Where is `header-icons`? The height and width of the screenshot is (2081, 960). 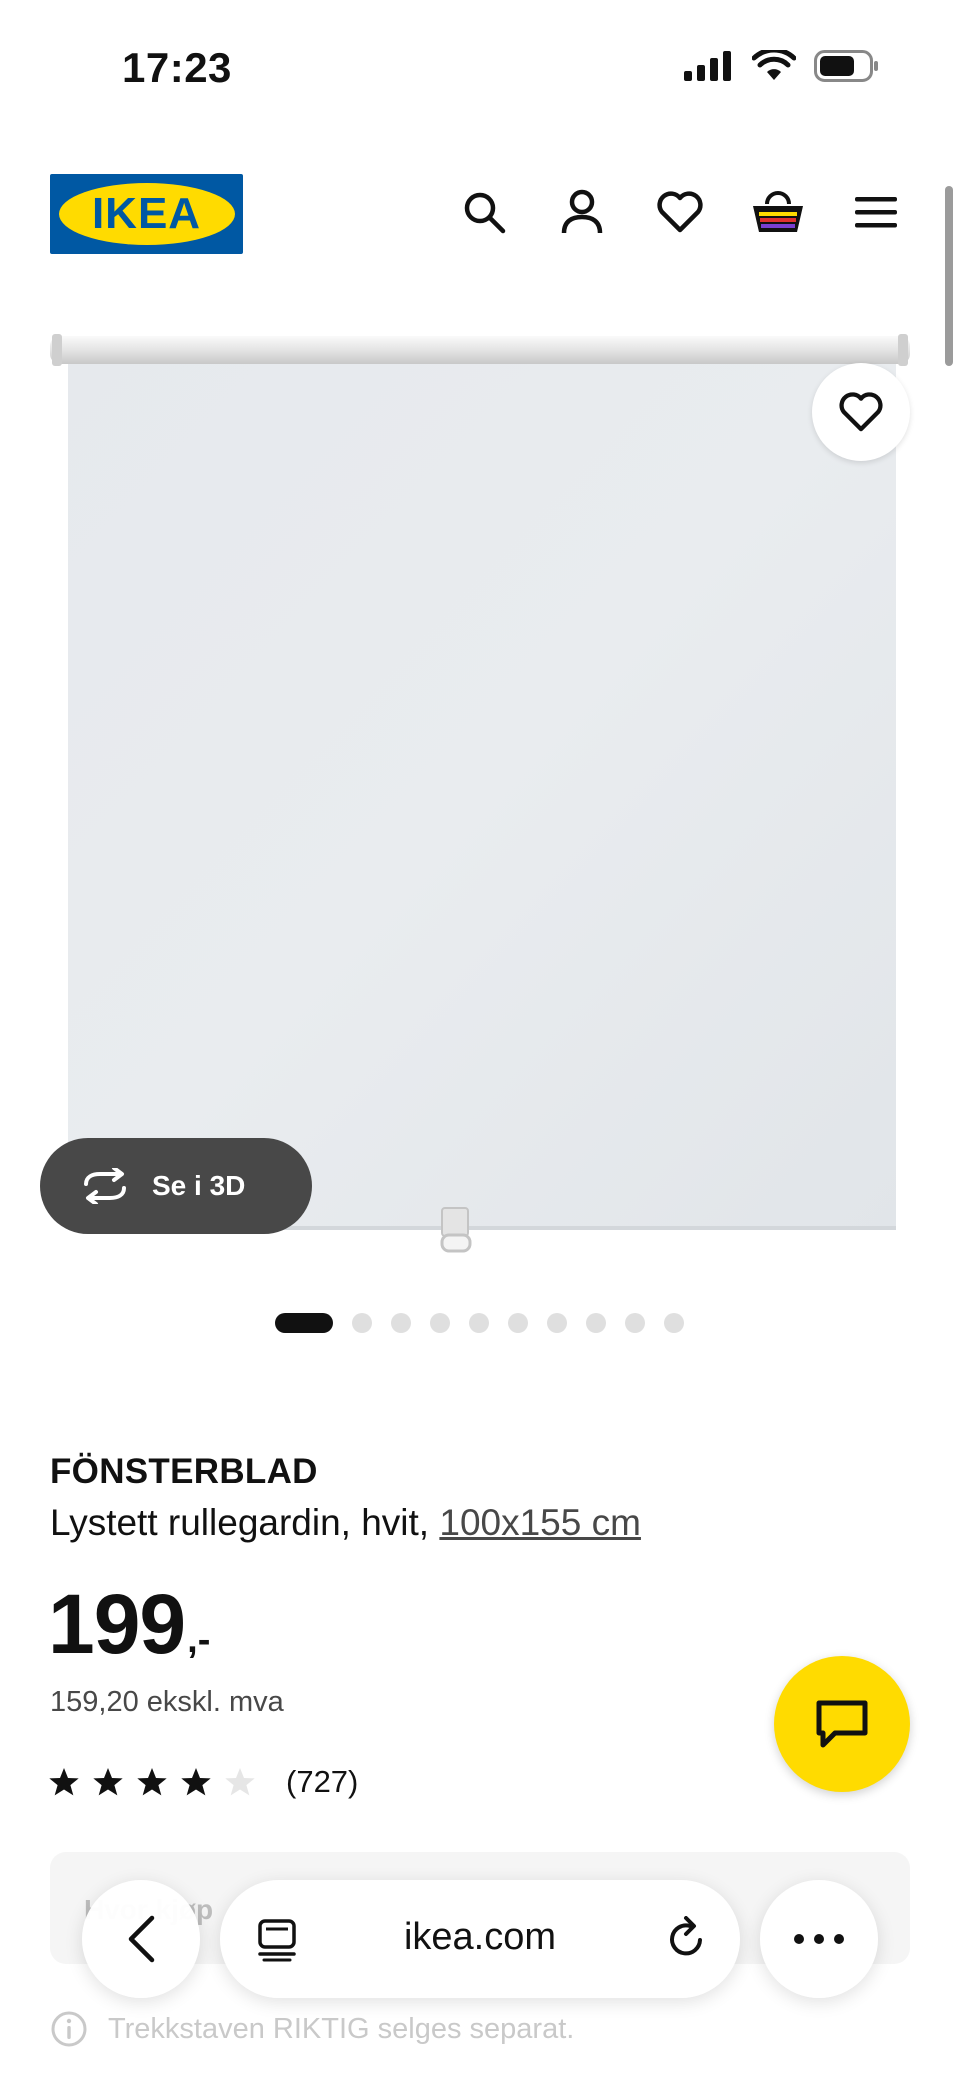
header-icons is located at coordinates (680, 212).